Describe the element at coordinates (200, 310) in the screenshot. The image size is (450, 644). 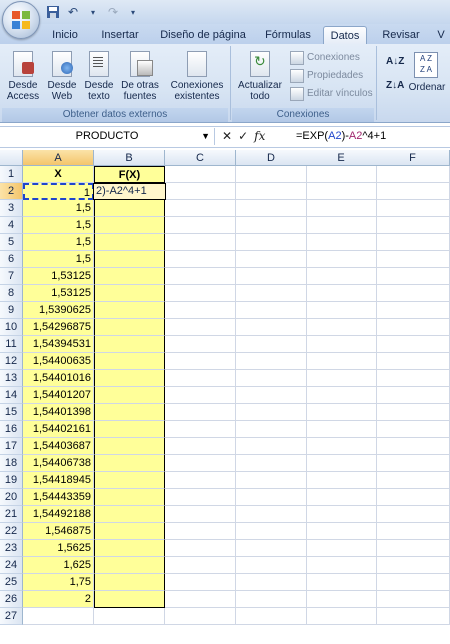
I see `cell-c9` at that location.